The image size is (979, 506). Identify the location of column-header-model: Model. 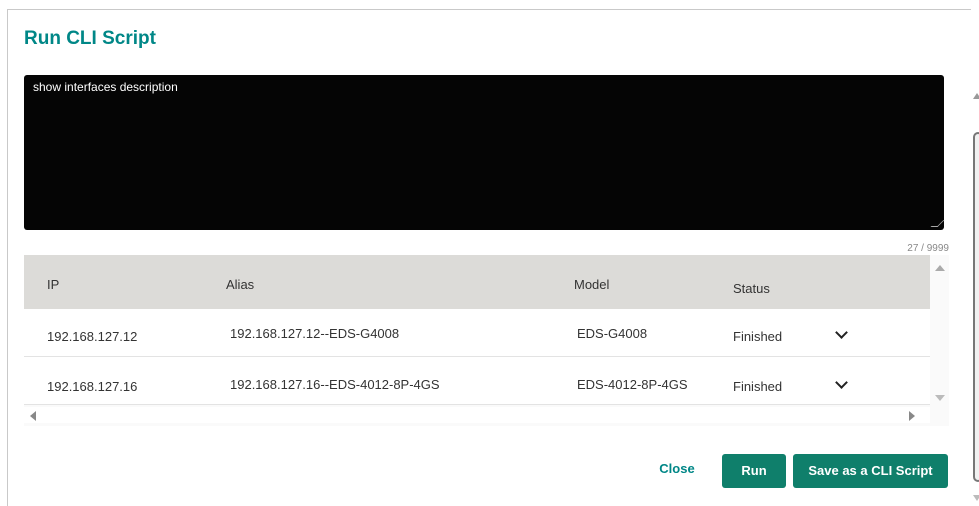
(591, 284).